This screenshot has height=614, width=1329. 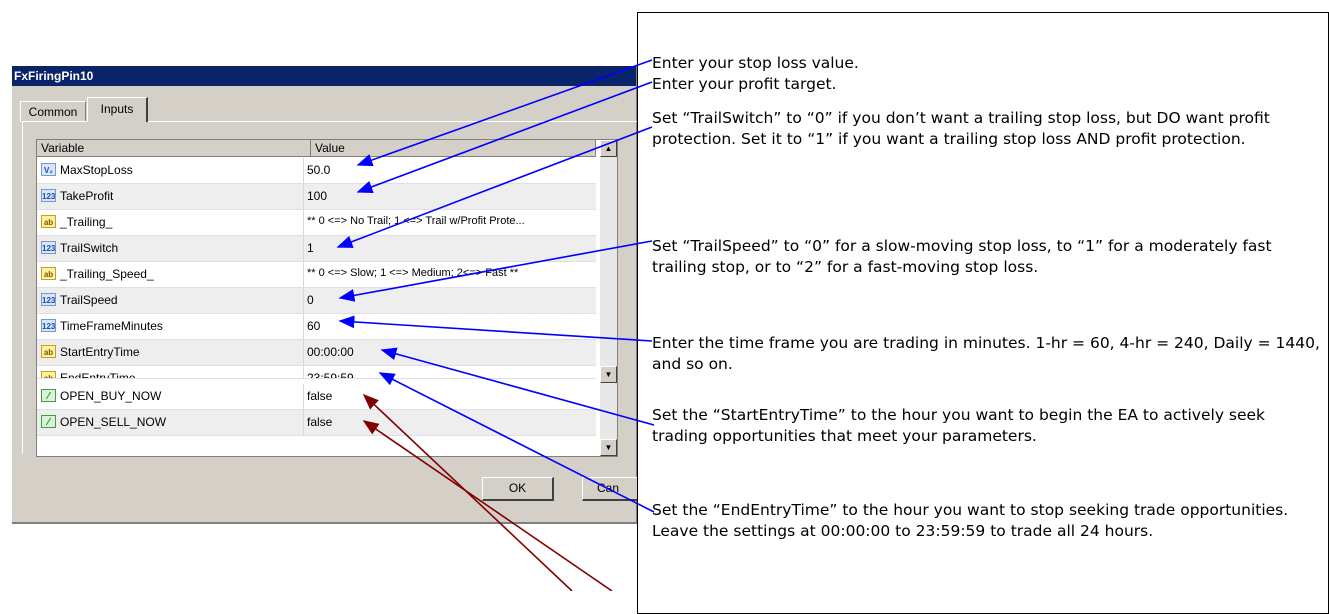 What do you see at coordinates (495, 328) in the screenshot?
I see `arrow-time-frame` at bounding box center [495, 328].